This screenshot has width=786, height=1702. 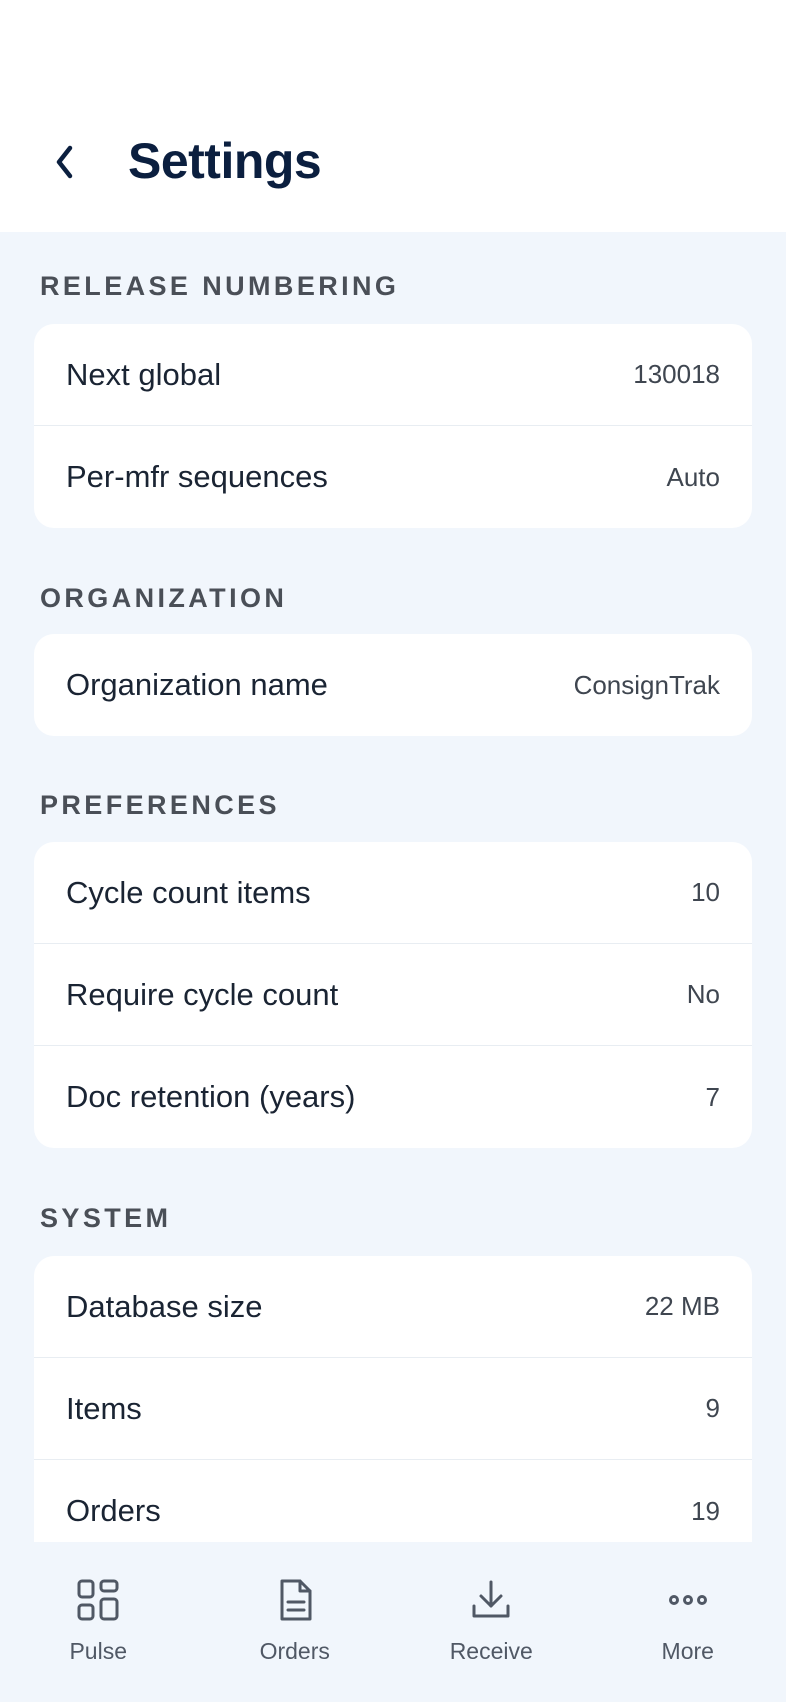 What do you see at coordinates (98, 1651) in the screenshot?
I see `nav-label: Pulse` at bounding box center [98, 1651].